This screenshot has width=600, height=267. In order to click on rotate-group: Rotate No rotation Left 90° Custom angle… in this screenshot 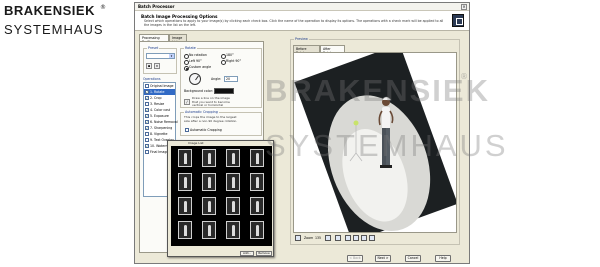, I will do `click(221, 77)`.